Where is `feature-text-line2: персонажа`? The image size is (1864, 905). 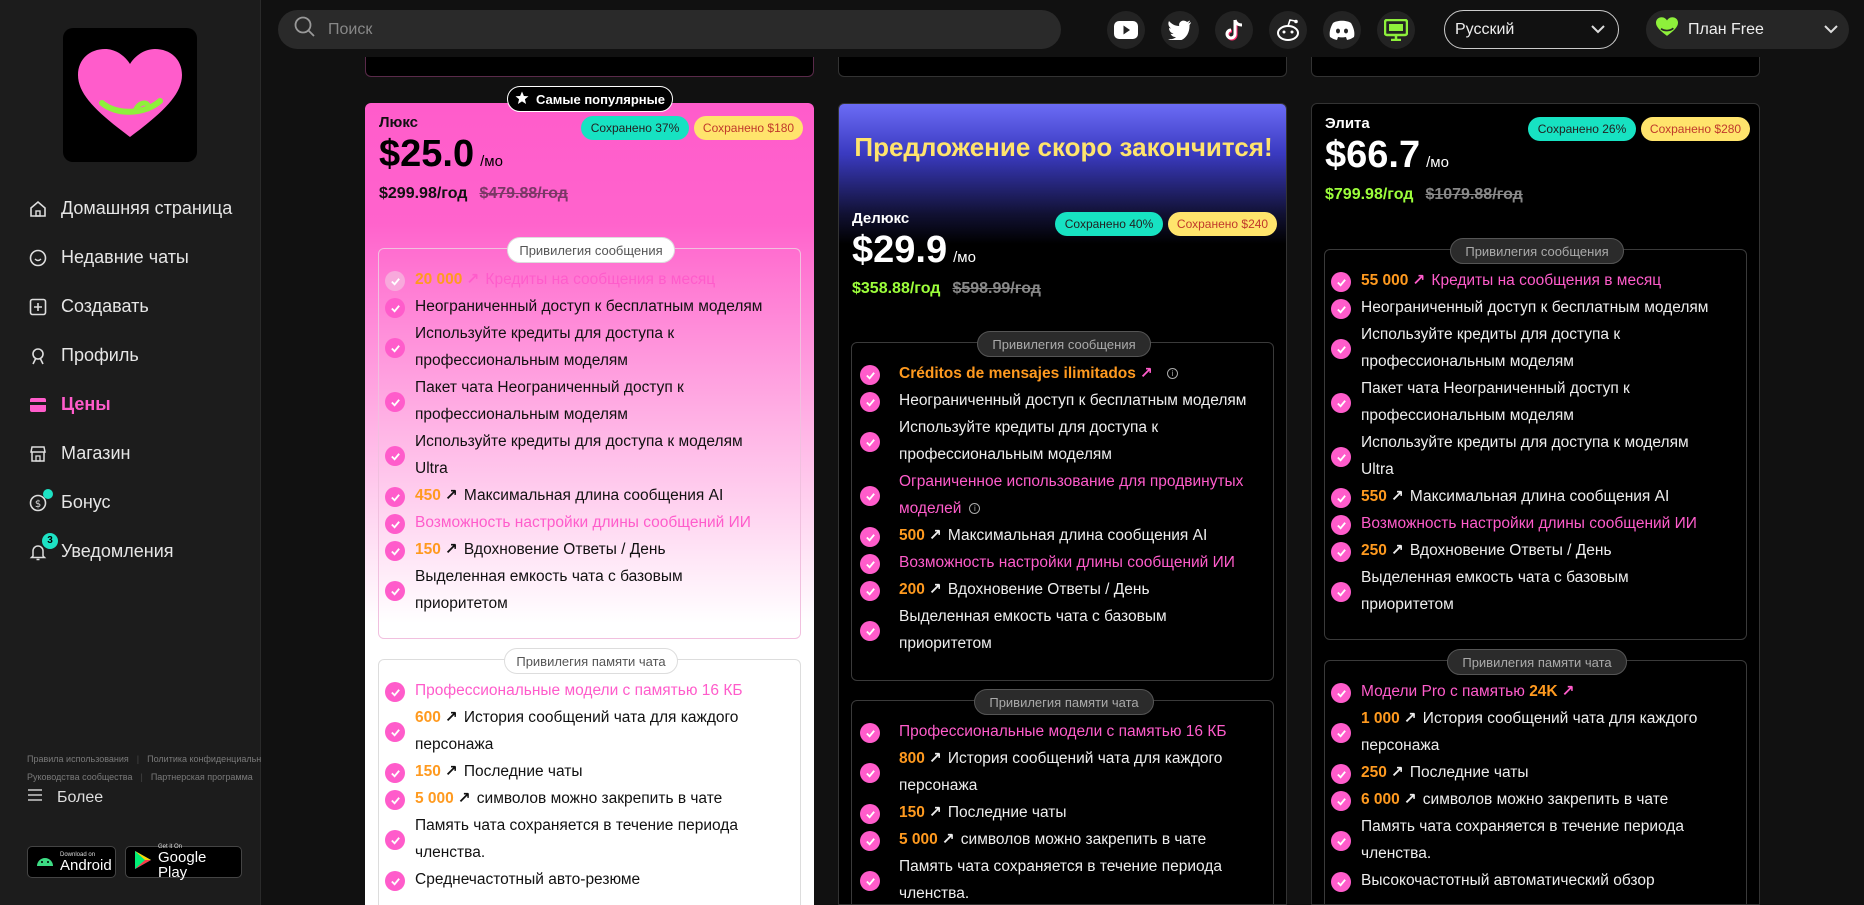 feature-text-line2: персонажа is located at coordinates (938, 785).